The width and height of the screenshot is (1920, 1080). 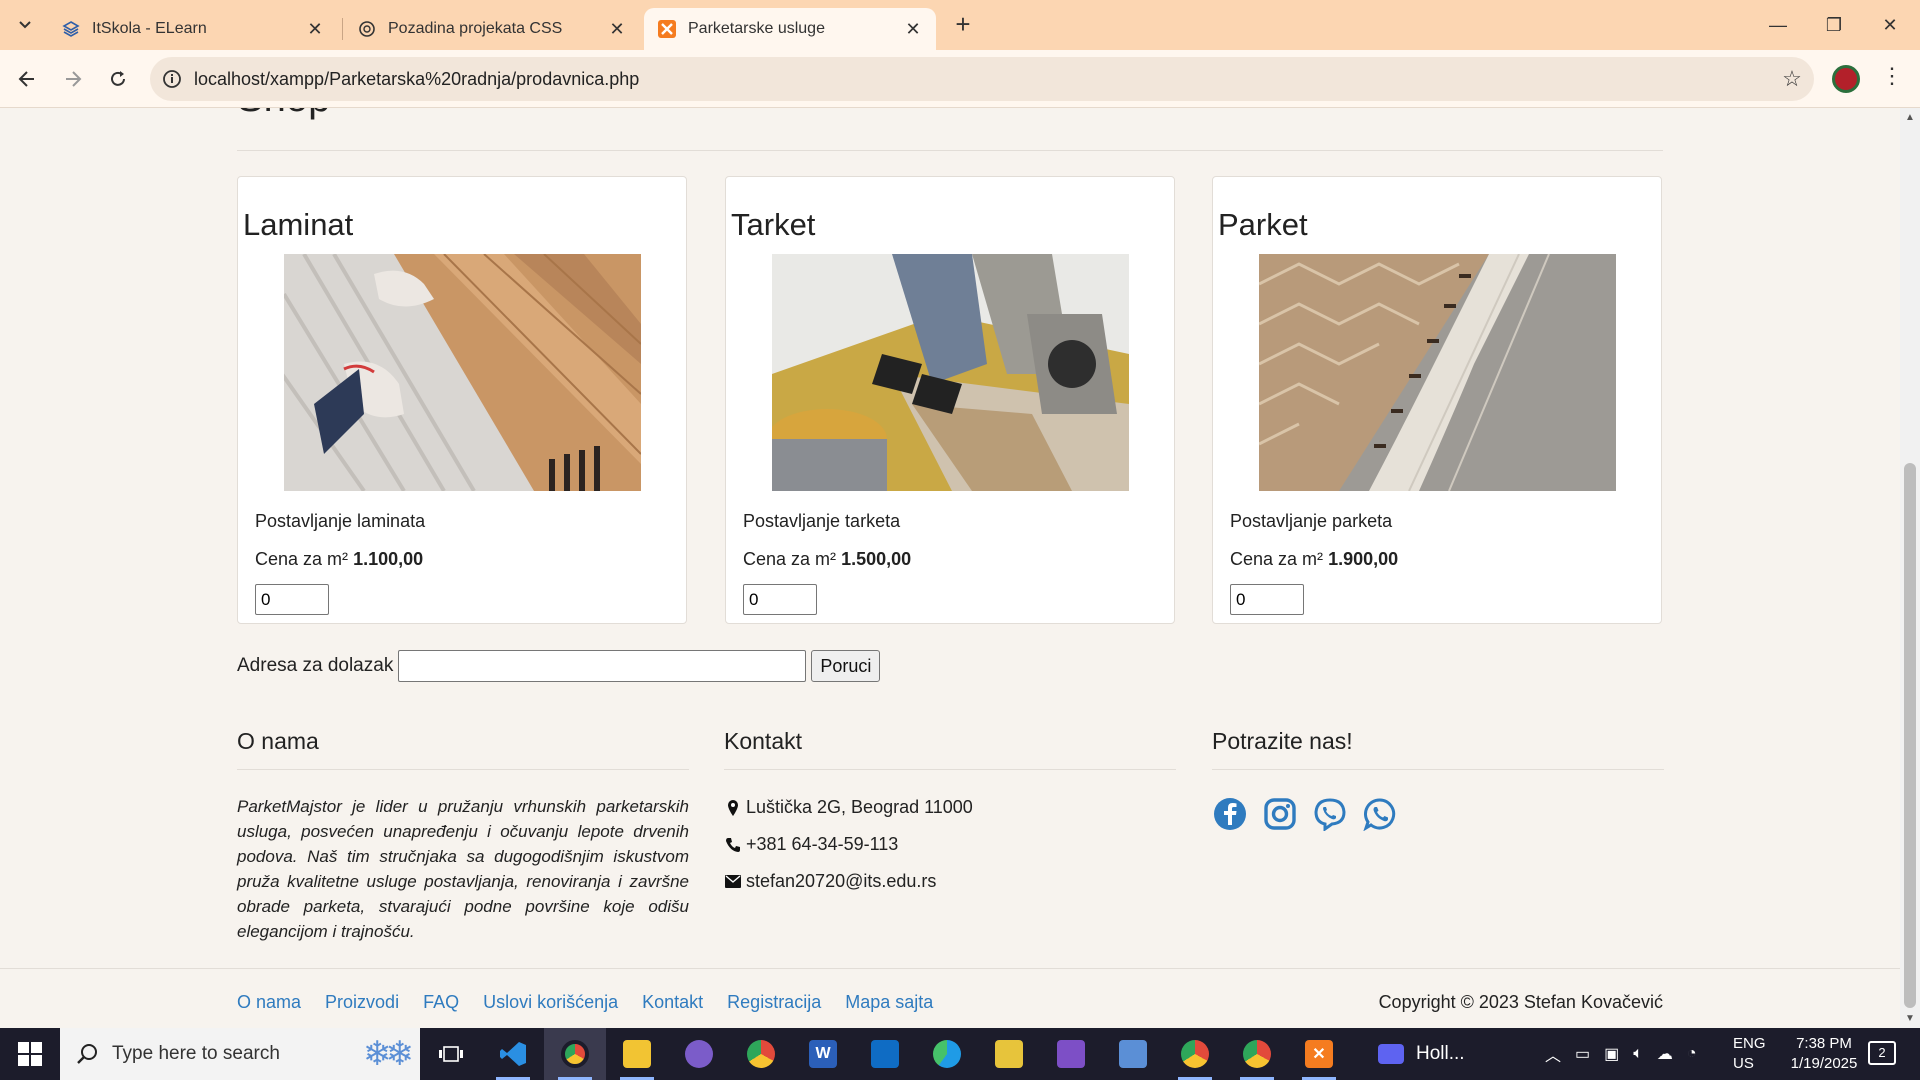 I want to click on forward-button, so click(x=73, y=79).